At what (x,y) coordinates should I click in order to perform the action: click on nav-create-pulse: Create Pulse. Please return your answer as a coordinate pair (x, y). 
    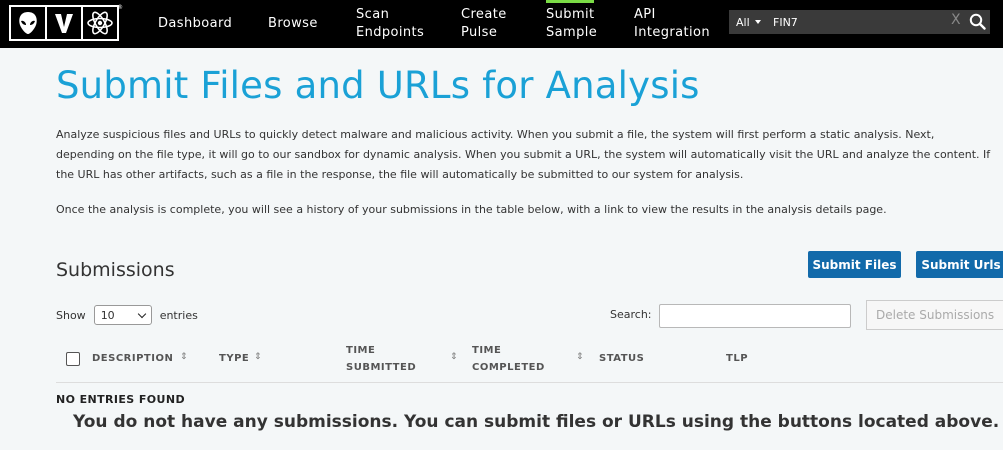
    Looking at the image, I should click on (484, 24).